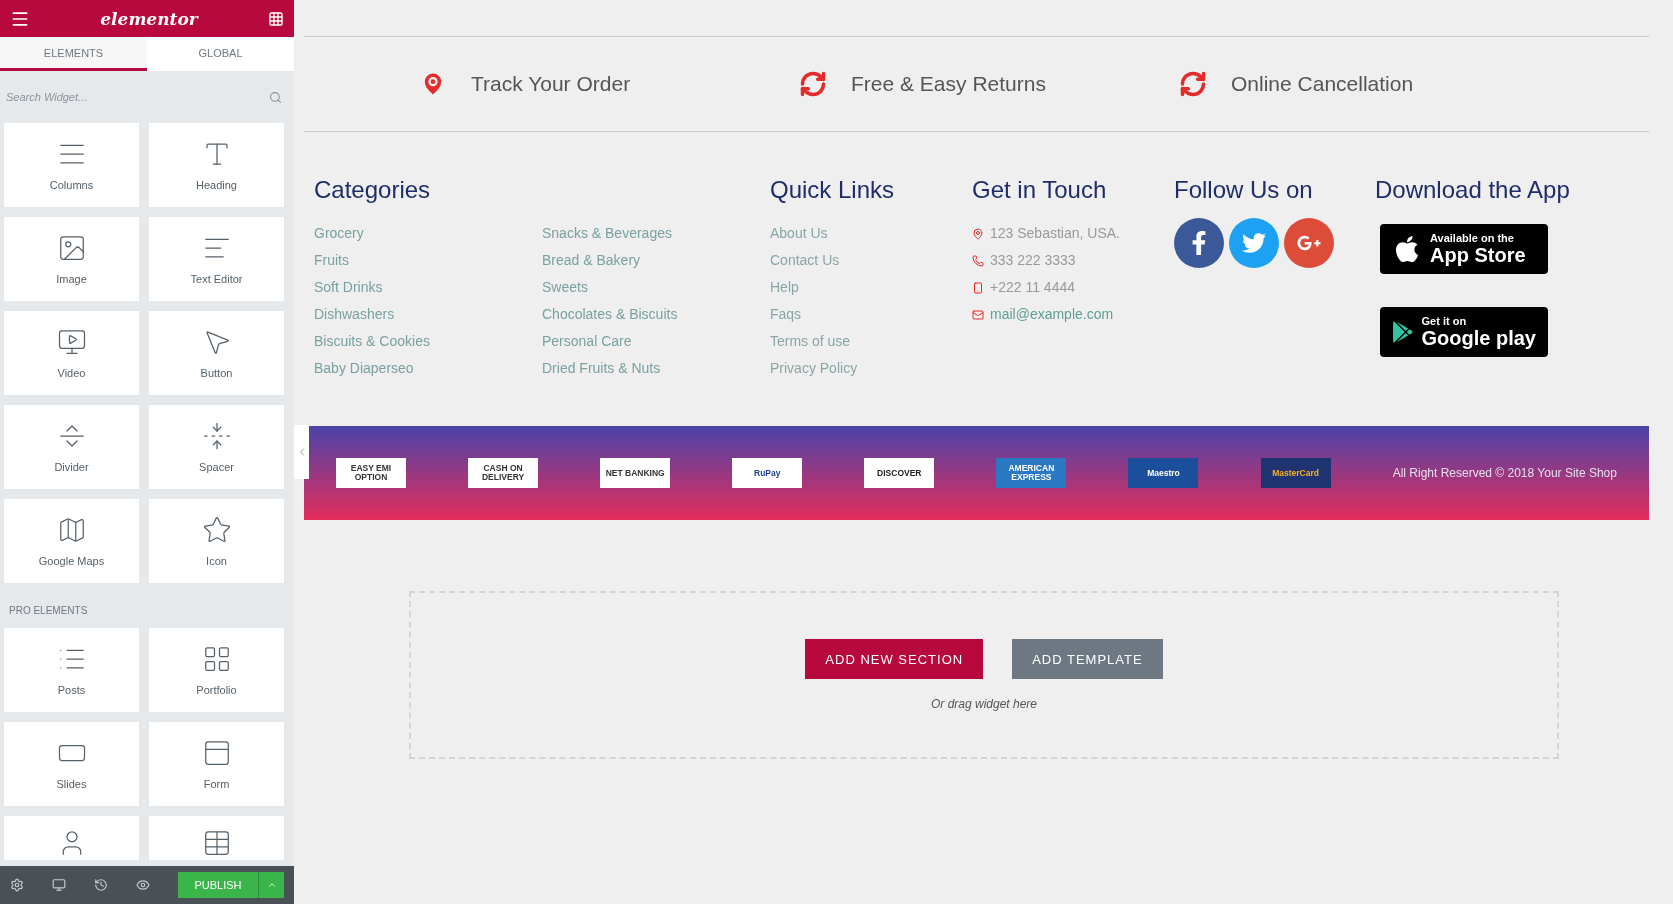 This screenshot has width=1673, height=904. What do you see at coordinates (1478, 338) in the screenshot?
I see `store-name: Google play` at bounding box center [1478, 338].